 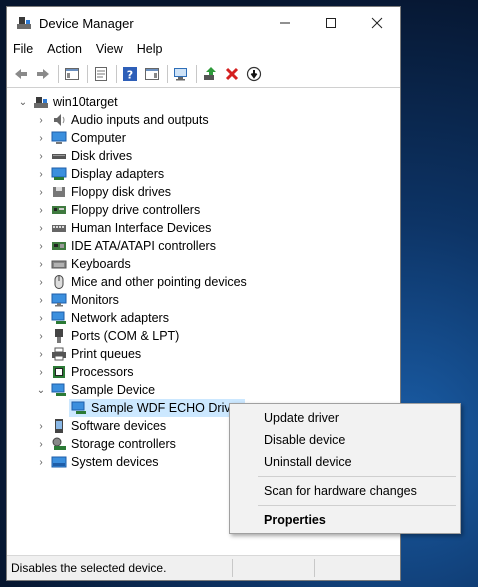 I want to click on close-button, so click(x=377, y=23).